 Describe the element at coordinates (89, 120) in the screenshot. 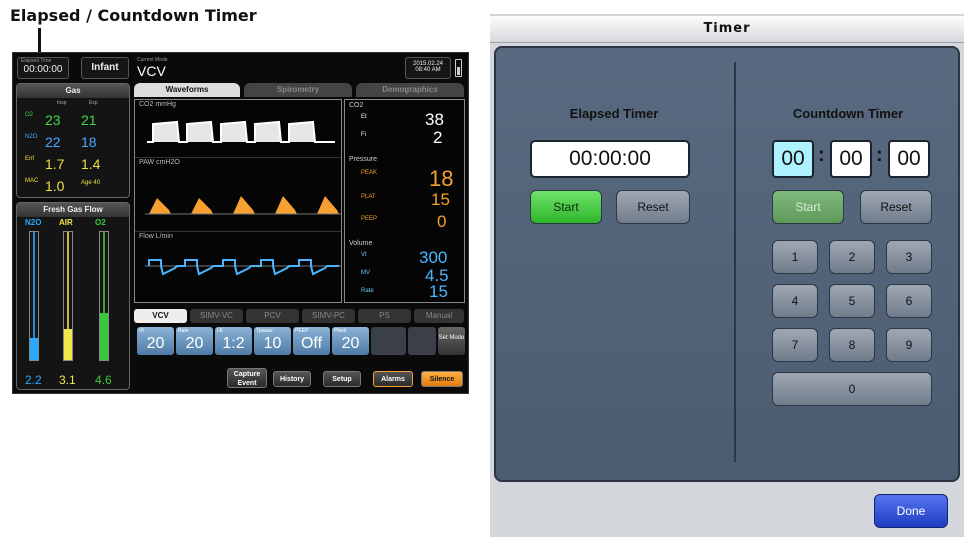

I see `gas-exp-value: 21` at that location.